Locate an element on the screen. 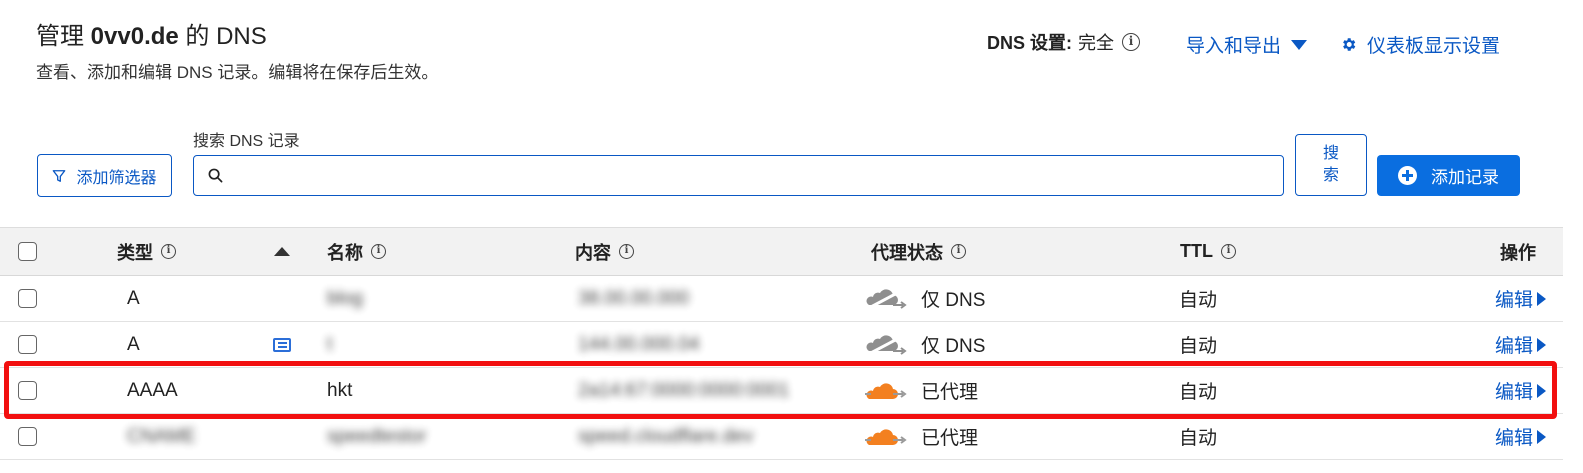  comment-icon is located at coordinates (282, 344).